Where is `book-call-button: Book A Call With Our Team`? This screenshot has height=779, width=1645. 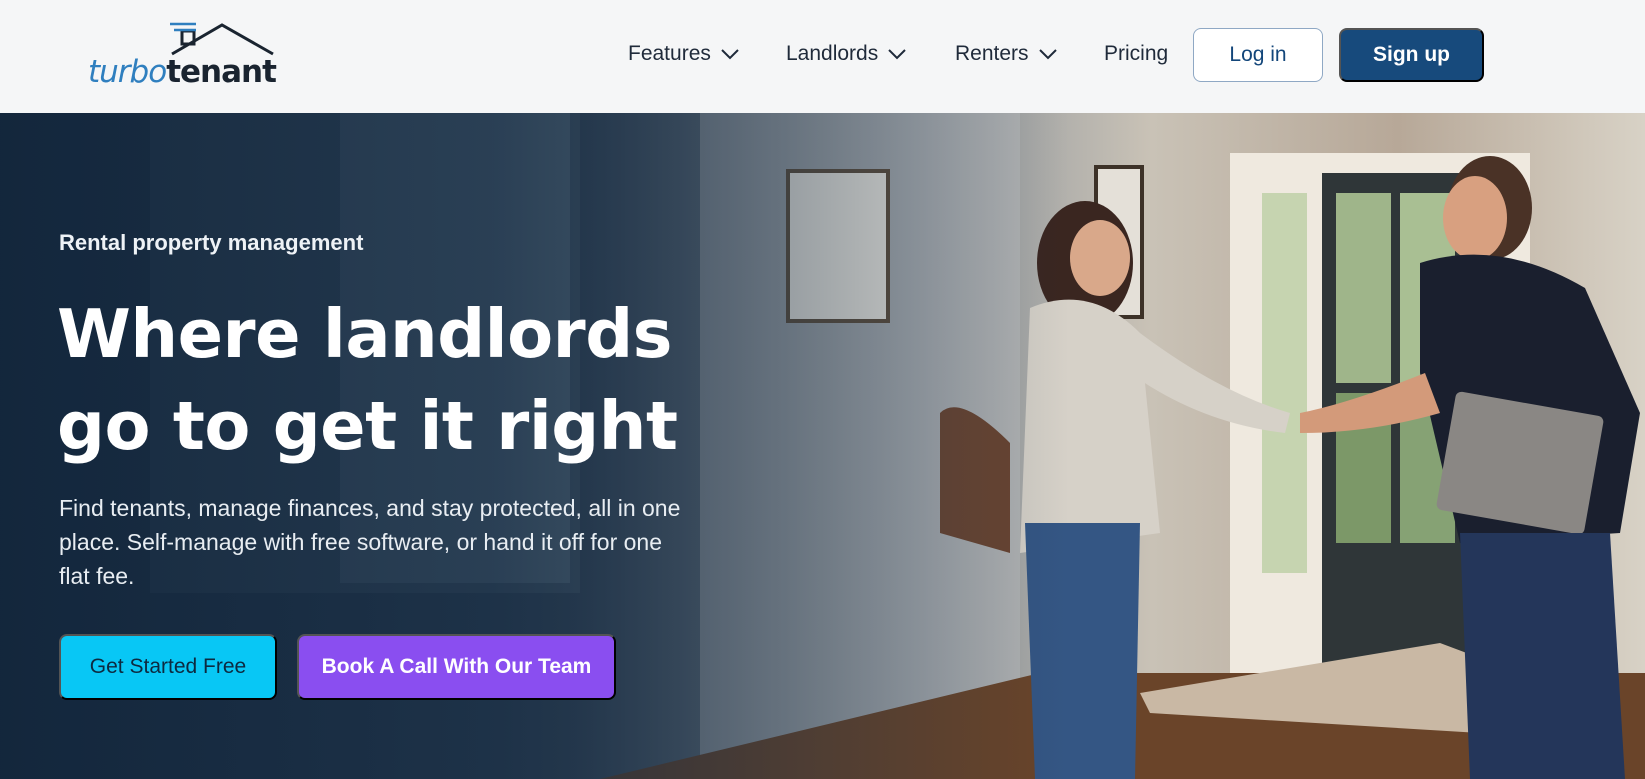
book-call-button: Book A Call With Our Team is located at coordinates (456, 667).